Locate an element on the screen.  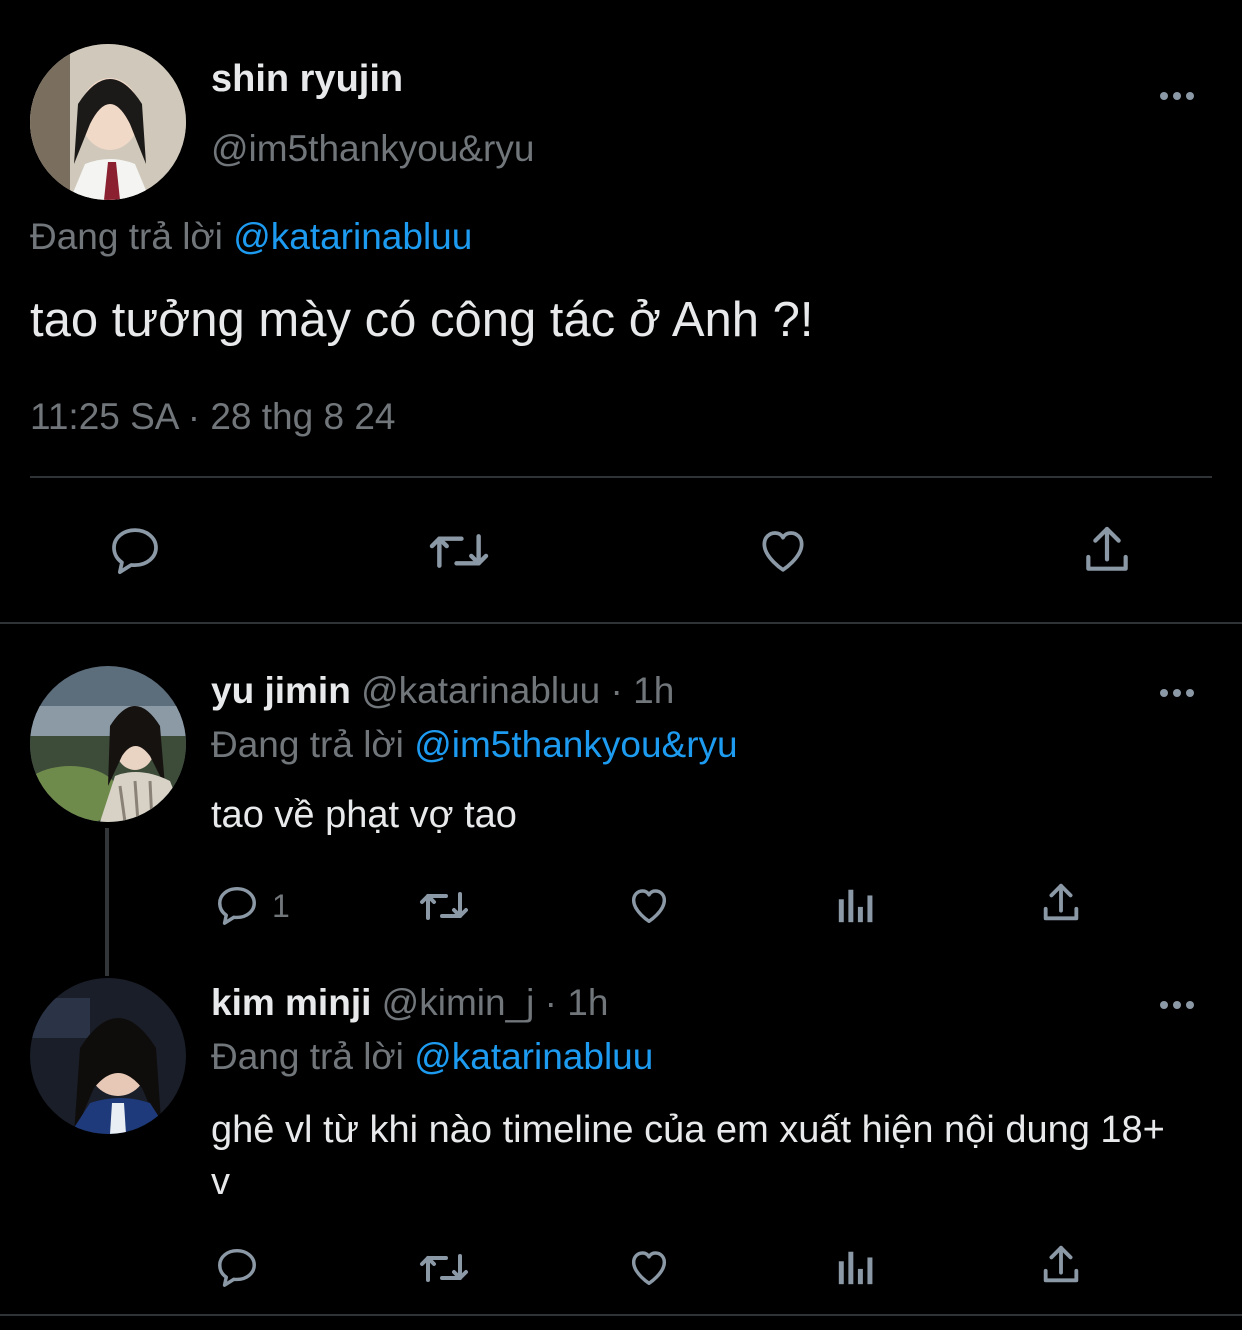
user-handle: @kimin_j is located at coordinates (458, 1002).